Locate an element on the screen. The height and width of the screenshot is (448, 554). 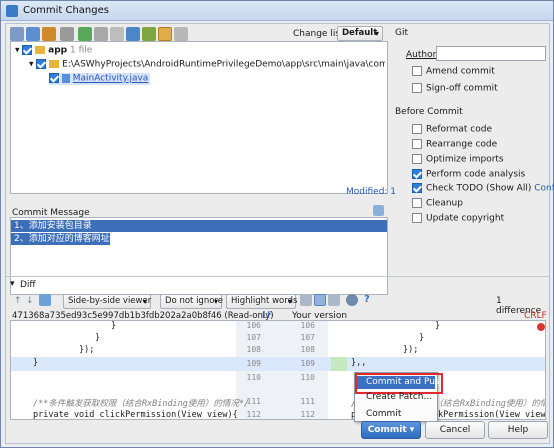
next-diff-icon: ↓ is located at coordinates (30, 301).